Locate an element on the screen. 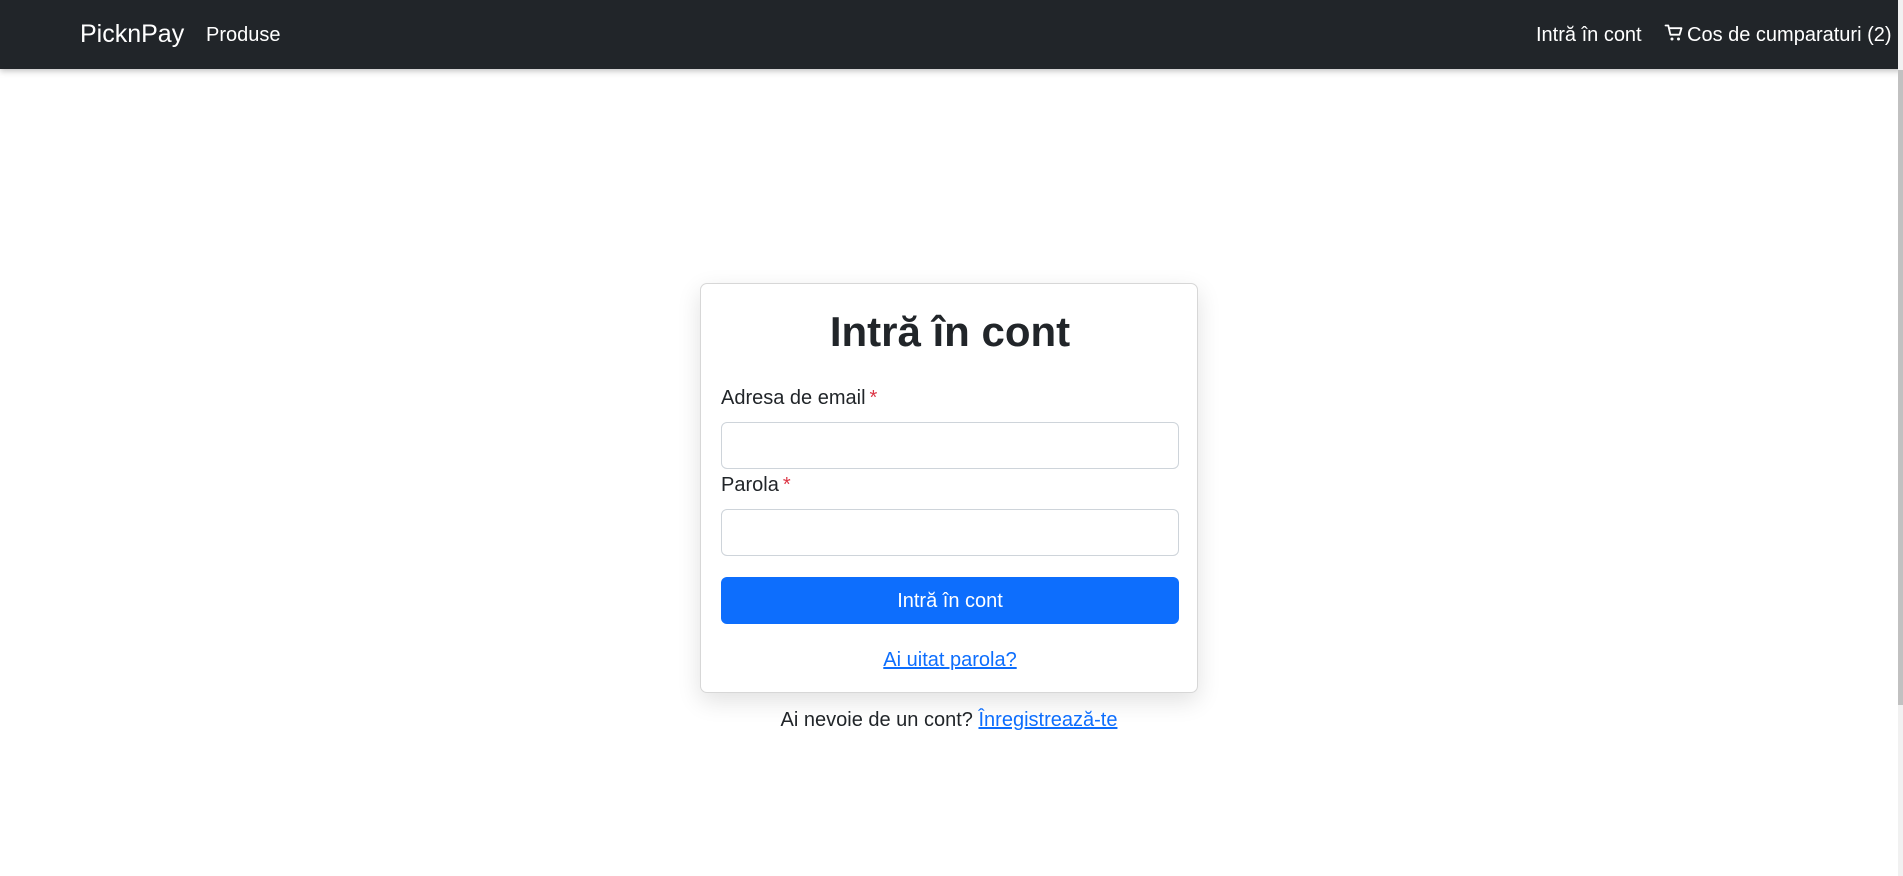  password-input is located at coordinates (950, 532).